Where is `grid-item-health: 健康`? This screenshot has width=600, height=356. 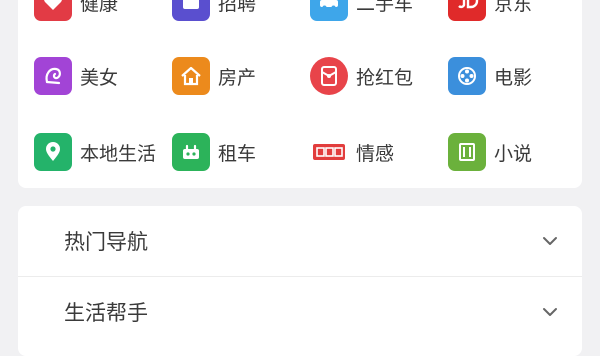
grid-item-health: 健康 is located at coordinates (76, 11).